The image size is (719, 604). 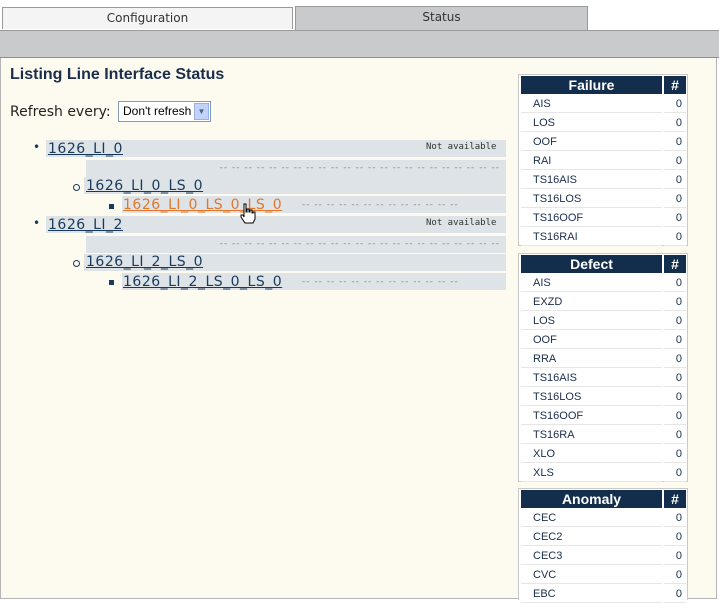 What do you see at coordinates (591, 142) in the screenshot?
I see `failure-key: OOF` at bounding box center [591, 142].